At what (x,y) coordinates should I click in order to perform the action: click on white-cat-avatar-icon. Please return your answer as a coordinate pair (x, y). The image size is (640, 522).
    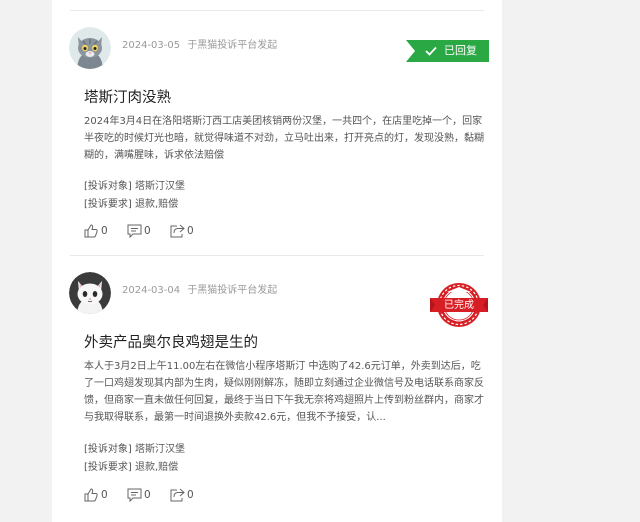
    Looking at the image, I should click on (90, 293).